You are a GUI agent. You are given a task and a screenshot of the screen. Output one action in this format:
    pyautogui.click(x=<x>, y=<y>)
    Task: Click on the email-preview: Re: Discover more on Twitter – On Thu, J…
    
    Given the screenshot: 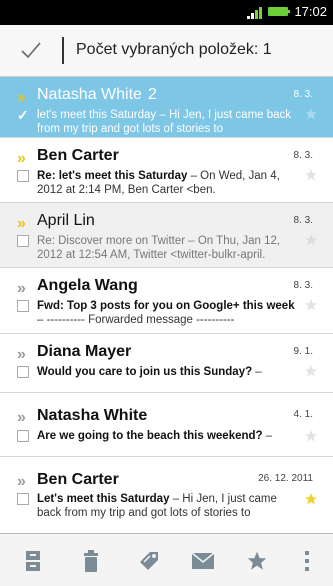 What is the action you would take?
    pyautogui.click(x=159, y=248)
    